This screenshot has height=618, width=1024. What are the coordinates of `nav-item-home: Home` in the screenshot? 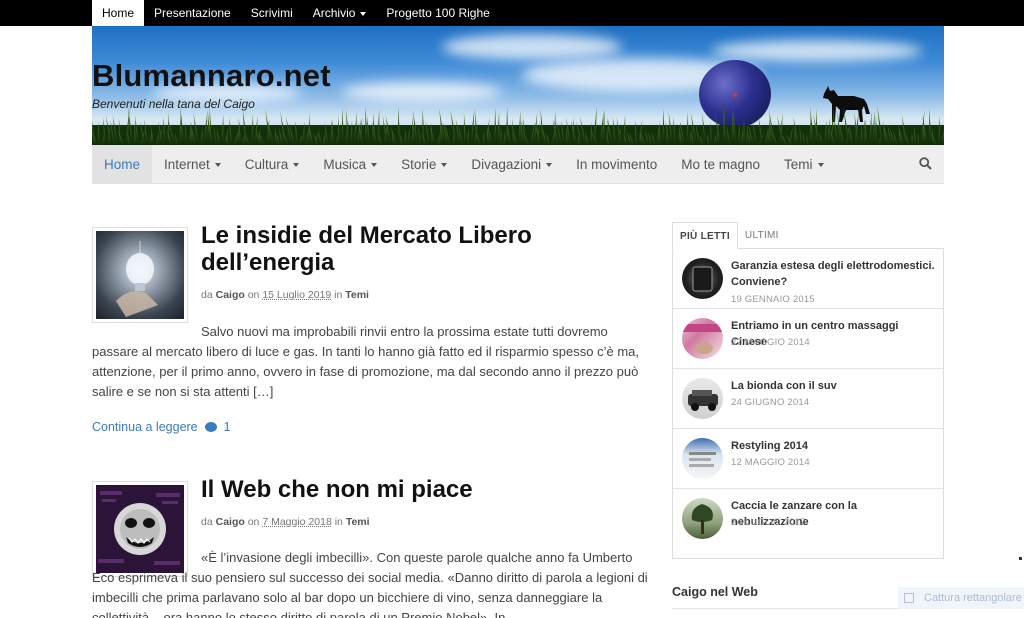 It's located at (122, 164).